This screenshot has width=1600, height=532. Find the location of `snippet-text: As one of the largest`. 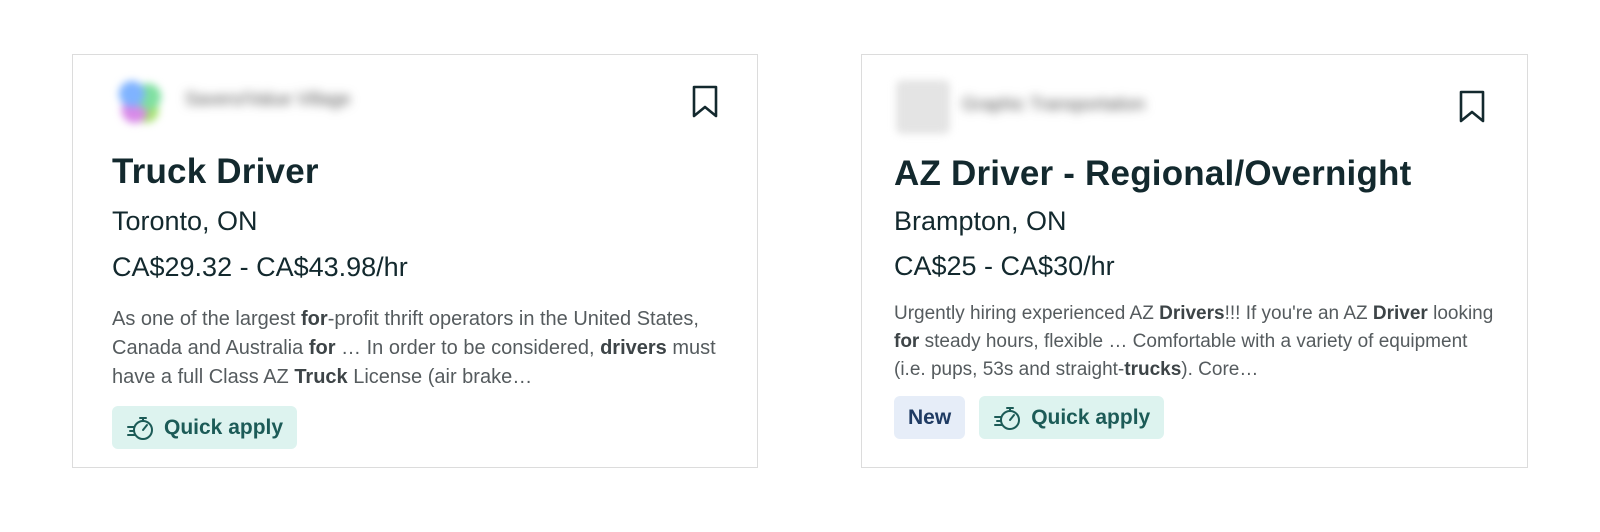

snippet-text: As one of the largest is located at coordinates (207, 319).